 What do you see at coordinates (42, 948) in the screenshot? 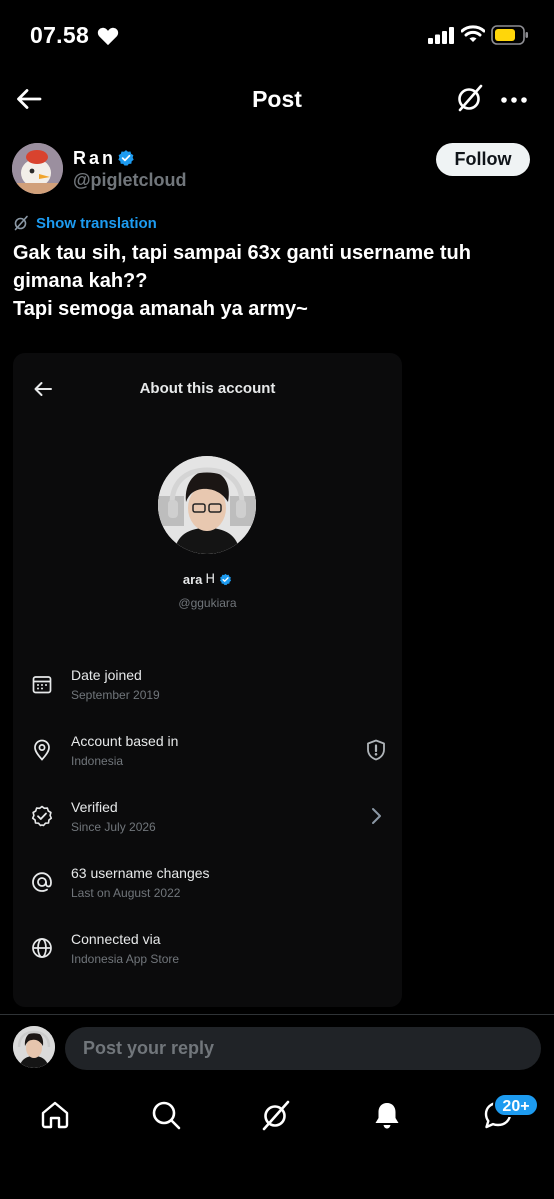
I see `globe-icon` at bounding box center [42, 948].